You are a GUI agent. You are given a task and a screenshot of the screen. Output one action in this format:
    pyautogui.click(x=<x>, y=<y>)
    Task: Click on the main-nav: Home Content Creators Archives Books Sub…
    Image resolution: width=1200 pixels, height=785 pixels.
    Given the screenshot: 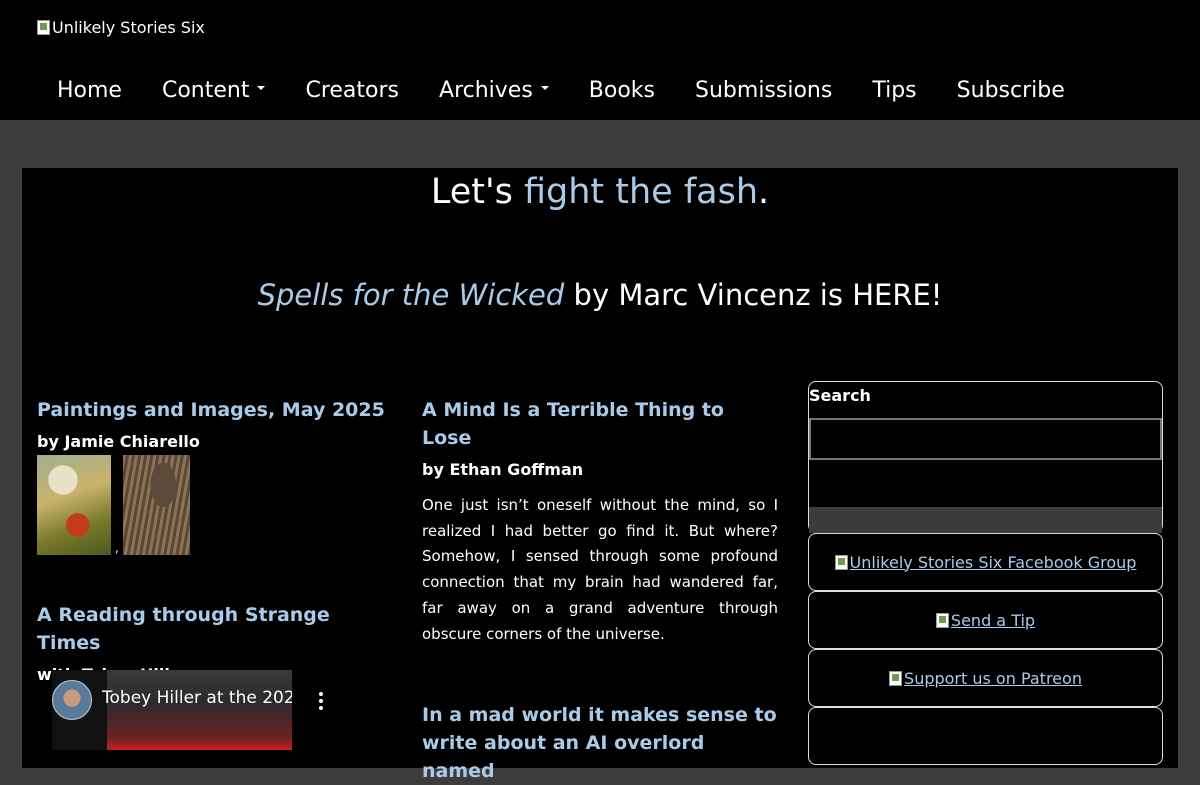 What is the action you would take?
    pyautogui.click(x=561, y=90)
    